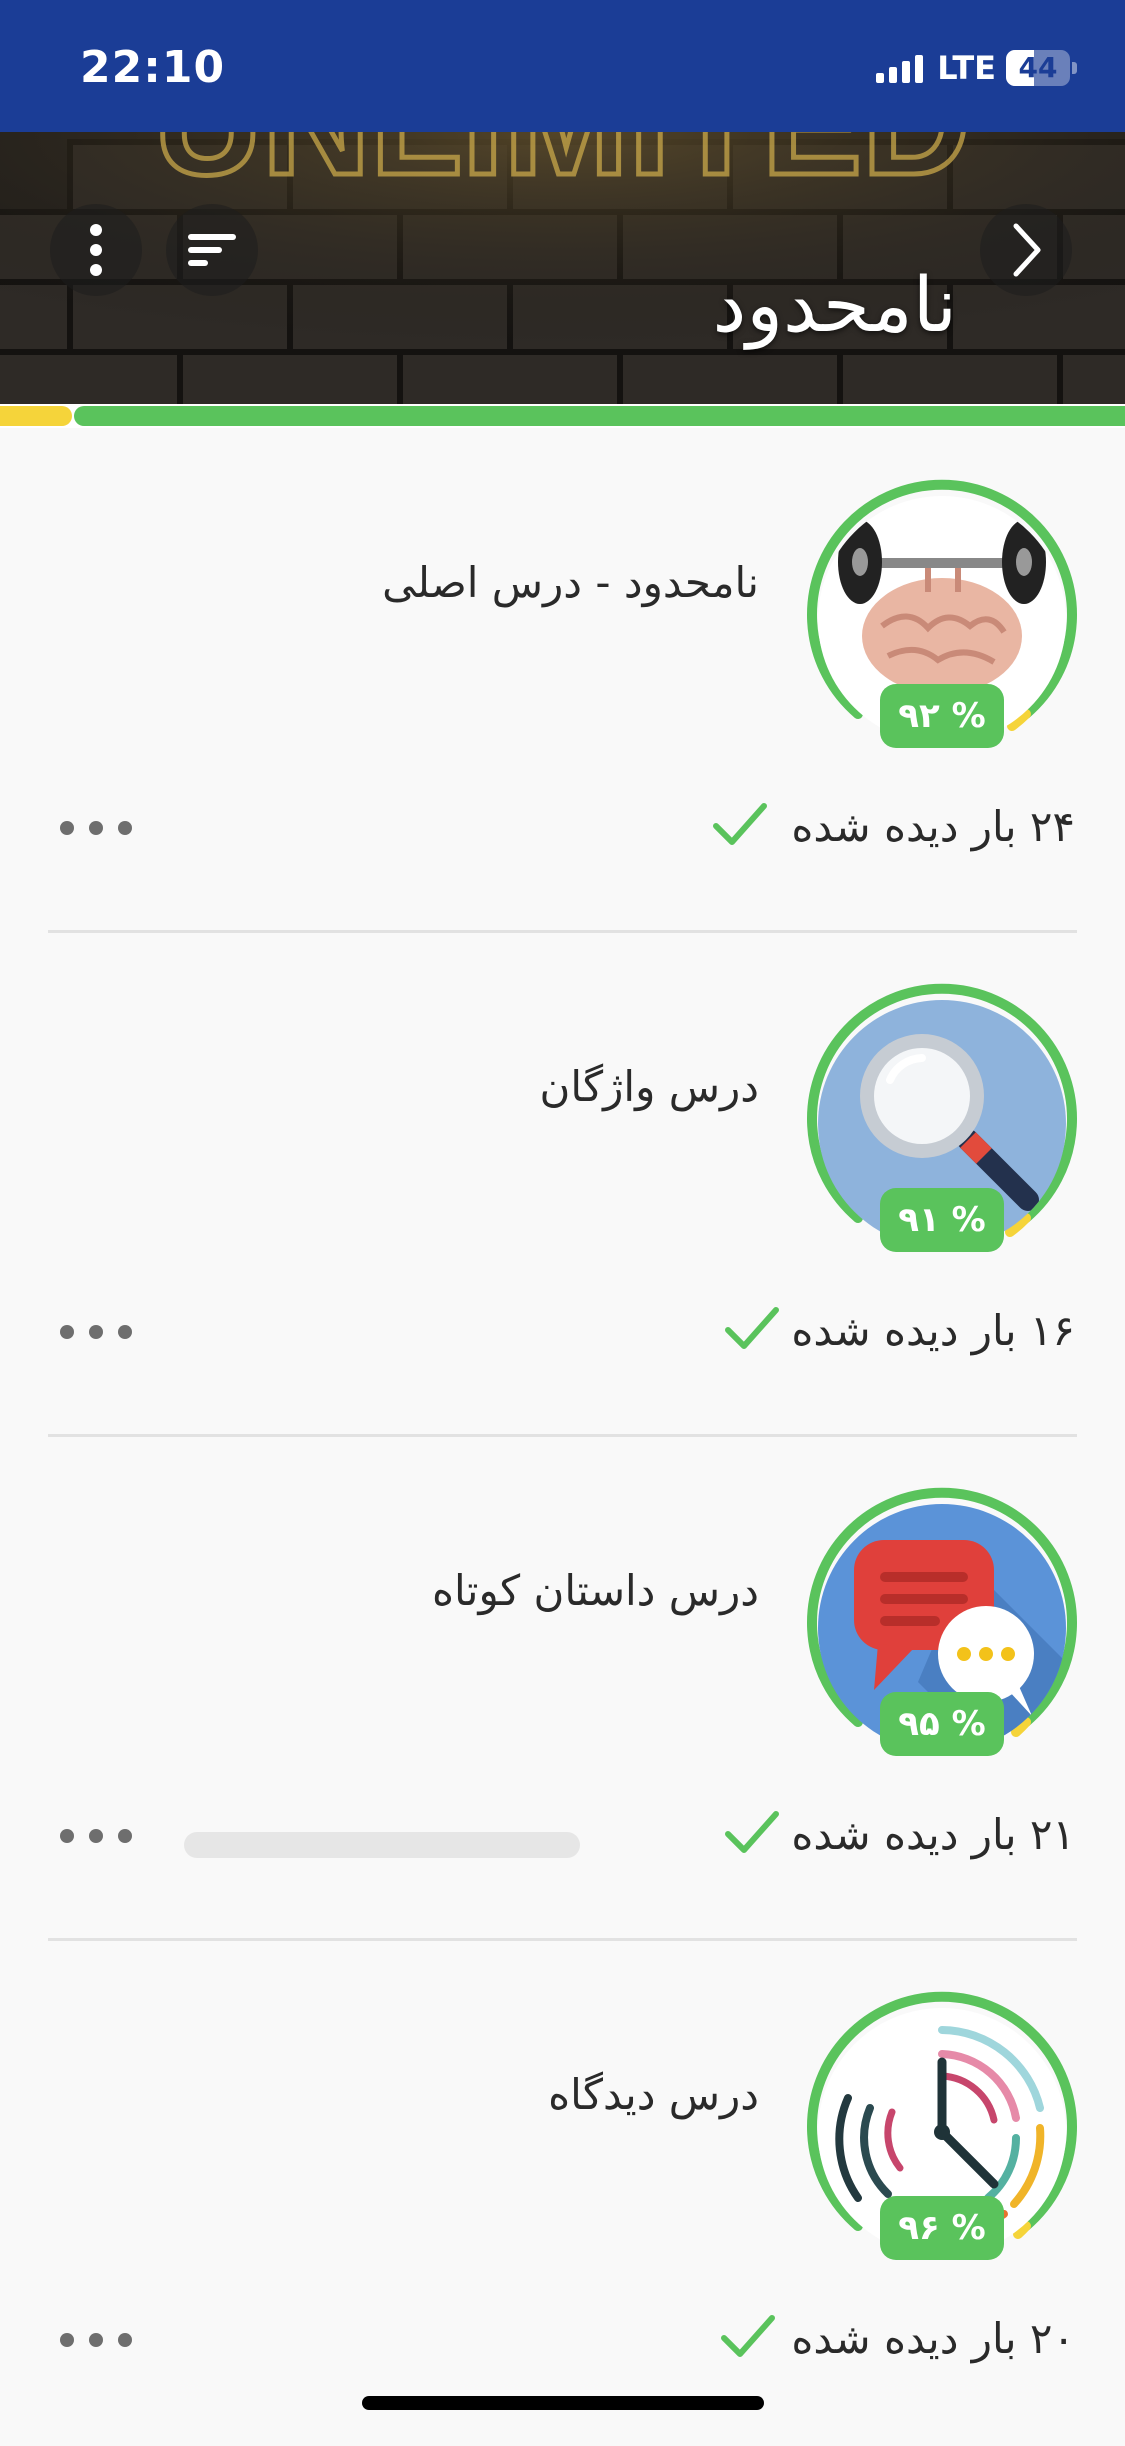  Describe the element at coordinates (933, 2338) in the screenshot. I see `views-count: ۲۰ بار دیده شده` at that location.